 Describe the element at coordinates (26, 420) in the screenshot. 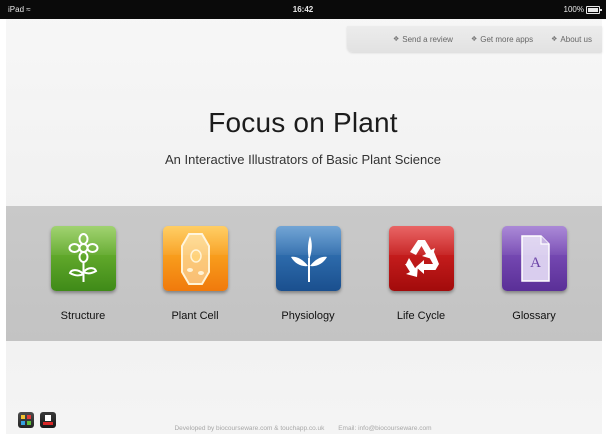

I see `apps-icon` at that location.